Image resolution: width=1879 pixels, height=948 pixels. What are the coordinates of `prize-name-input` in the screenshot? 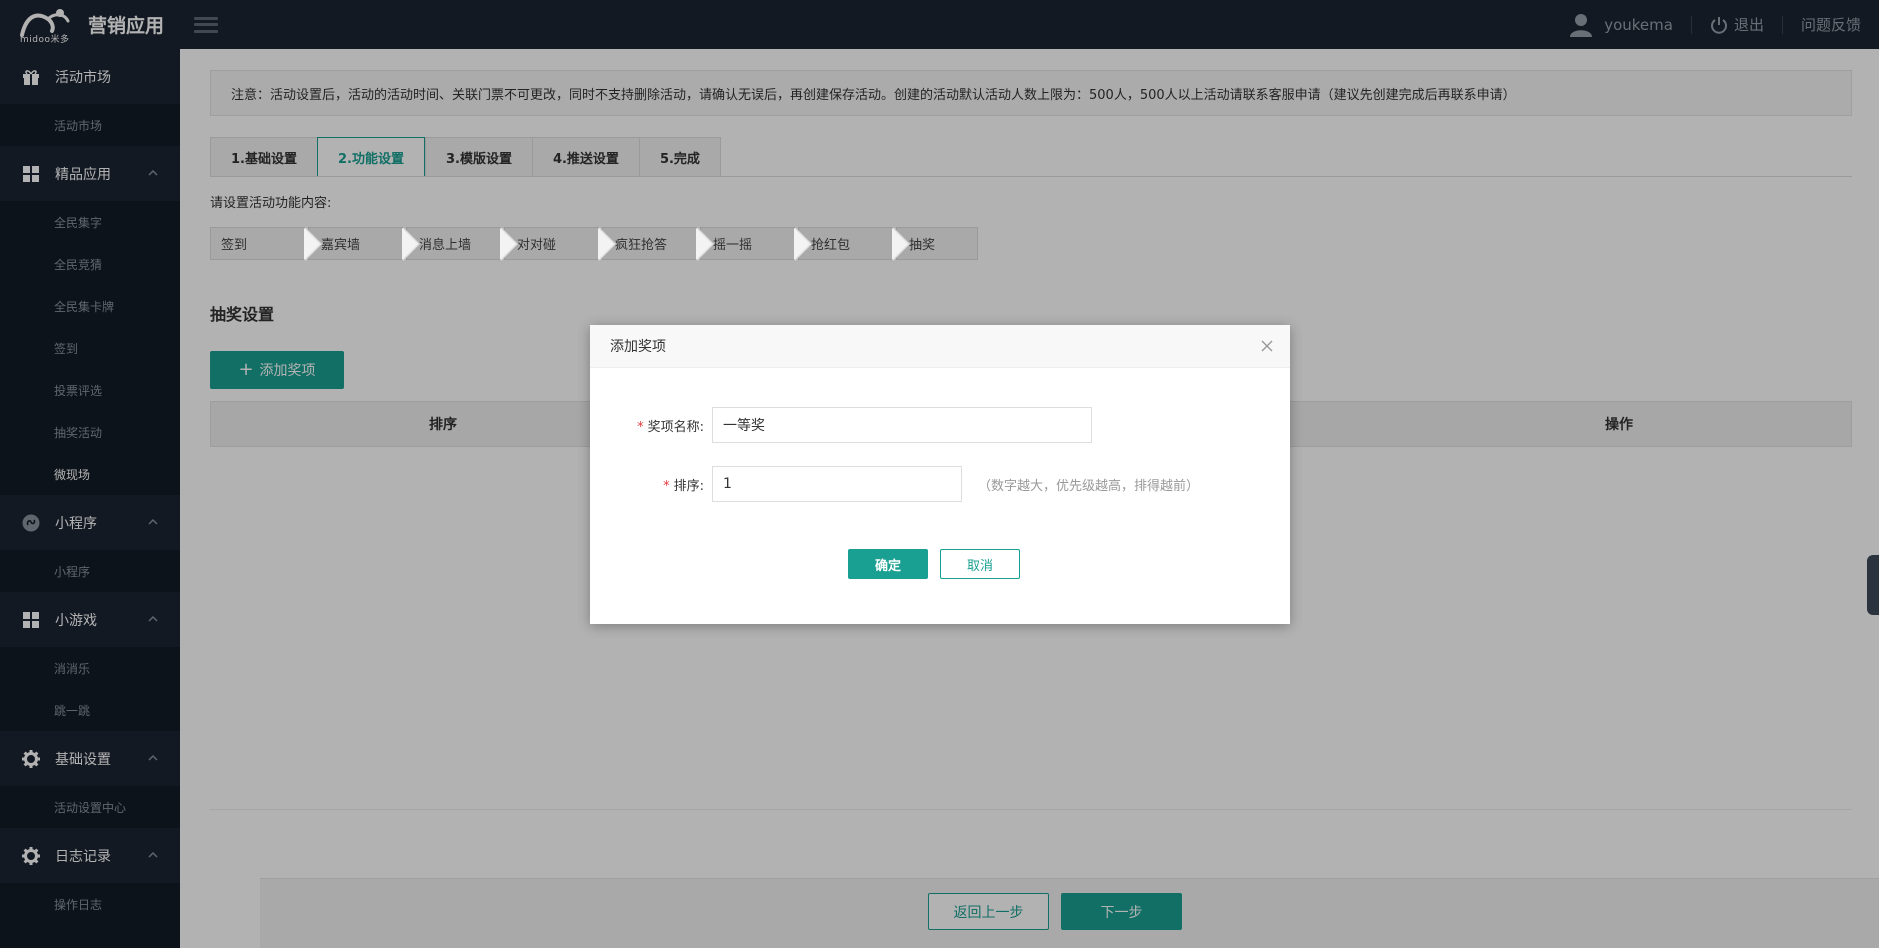 It's located at (902, 425).